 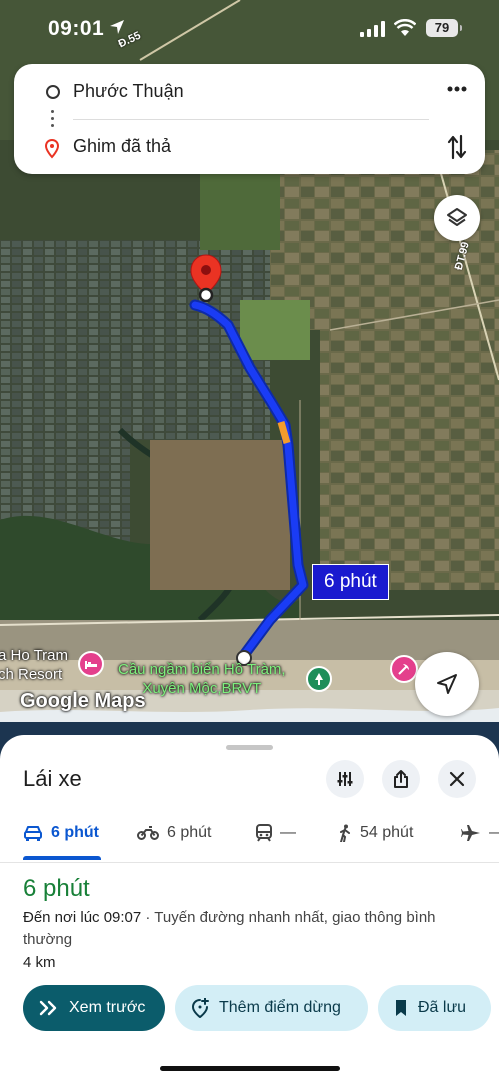 I want to click on location-arrow-icon, so click(x=117, y=27).